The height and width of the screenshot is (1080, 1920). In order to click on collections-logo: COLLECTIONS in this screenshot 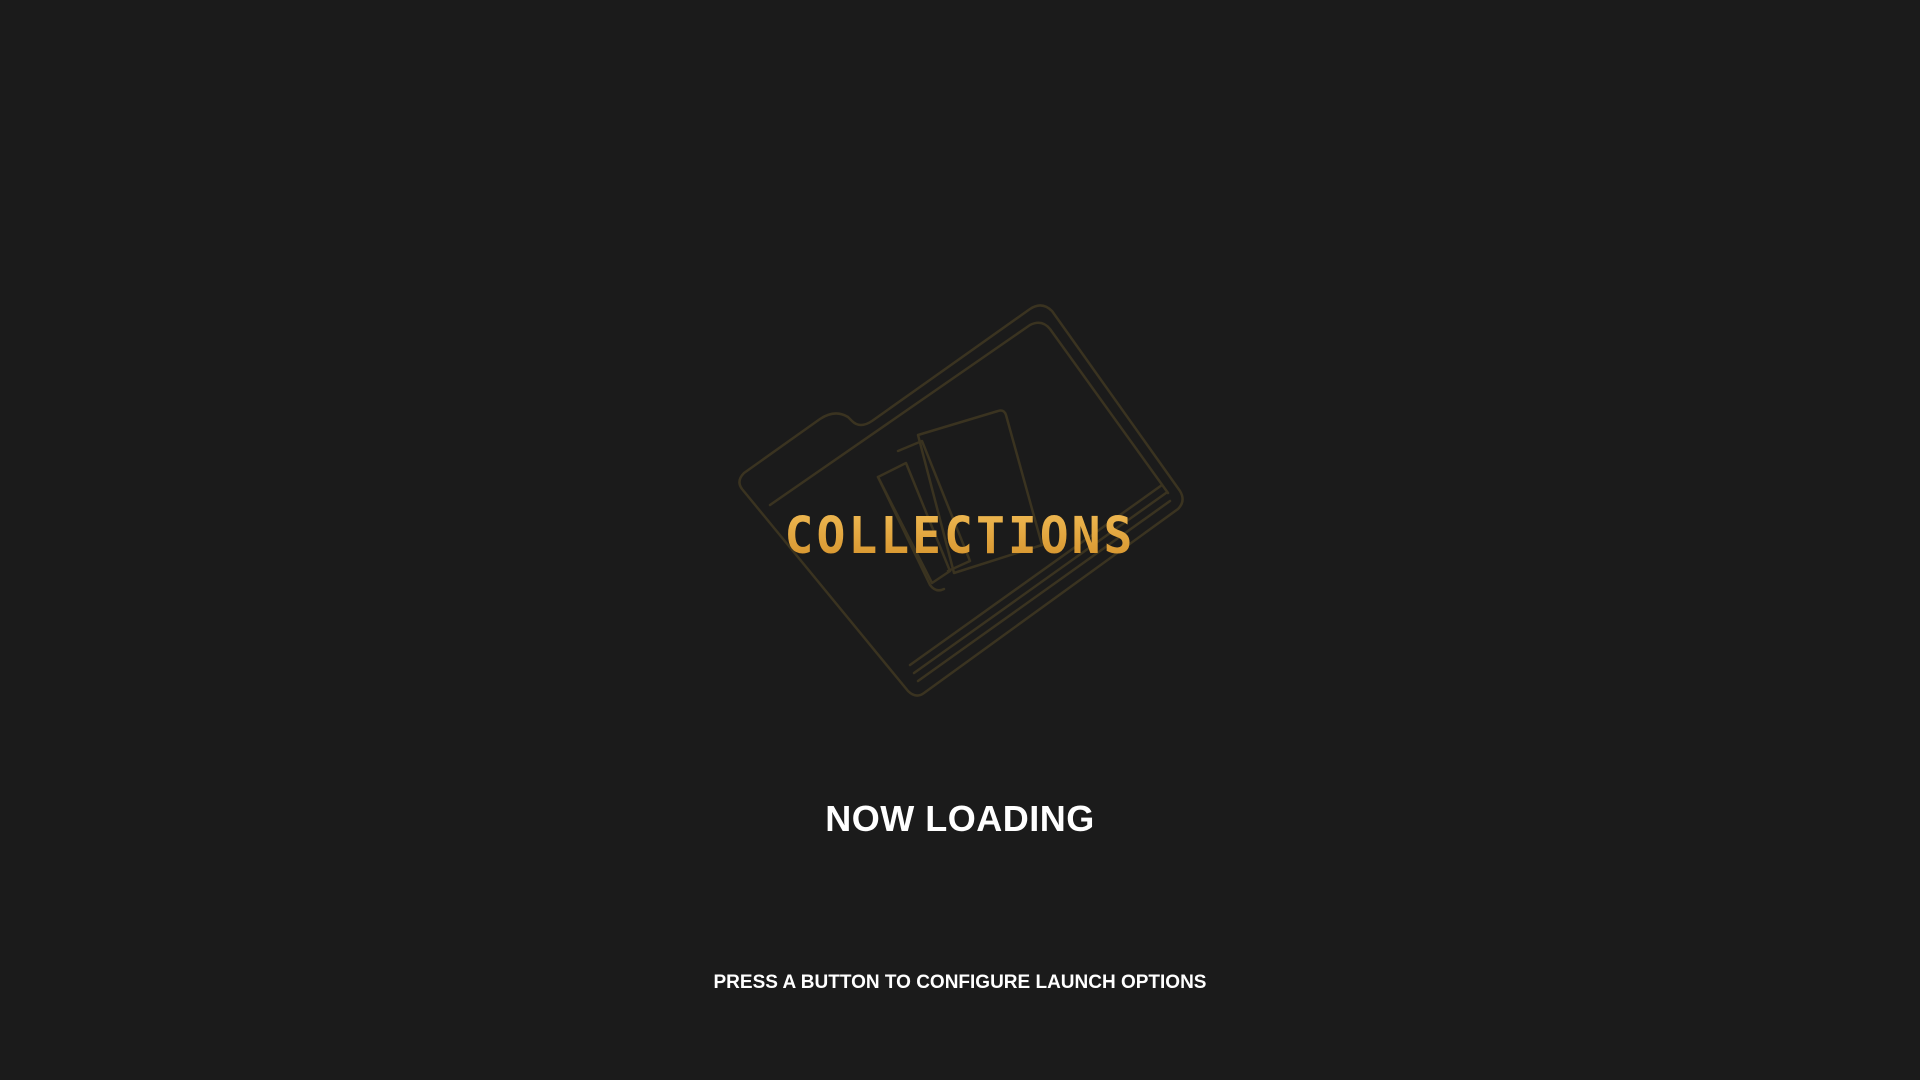, I will do `click(960, 536)`.